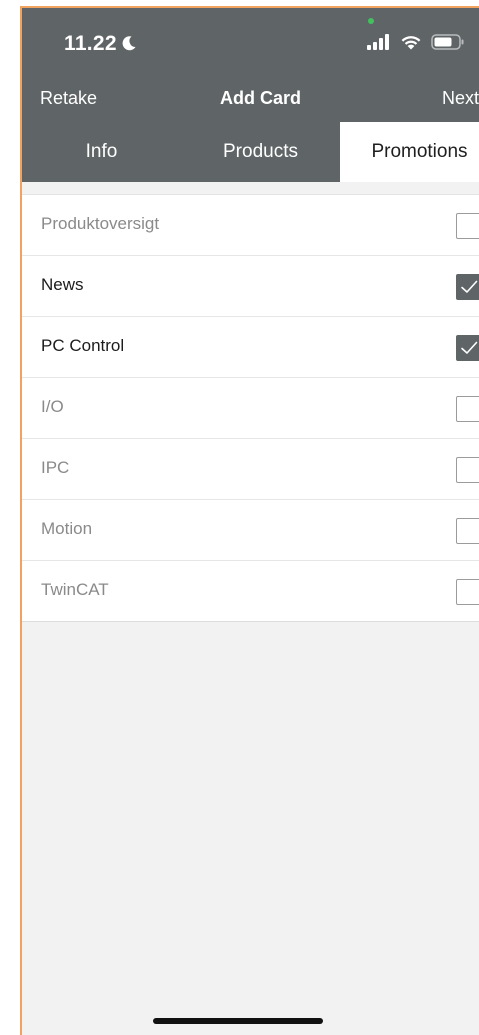  I want to click on list-item: Motion, so click(250, 530).